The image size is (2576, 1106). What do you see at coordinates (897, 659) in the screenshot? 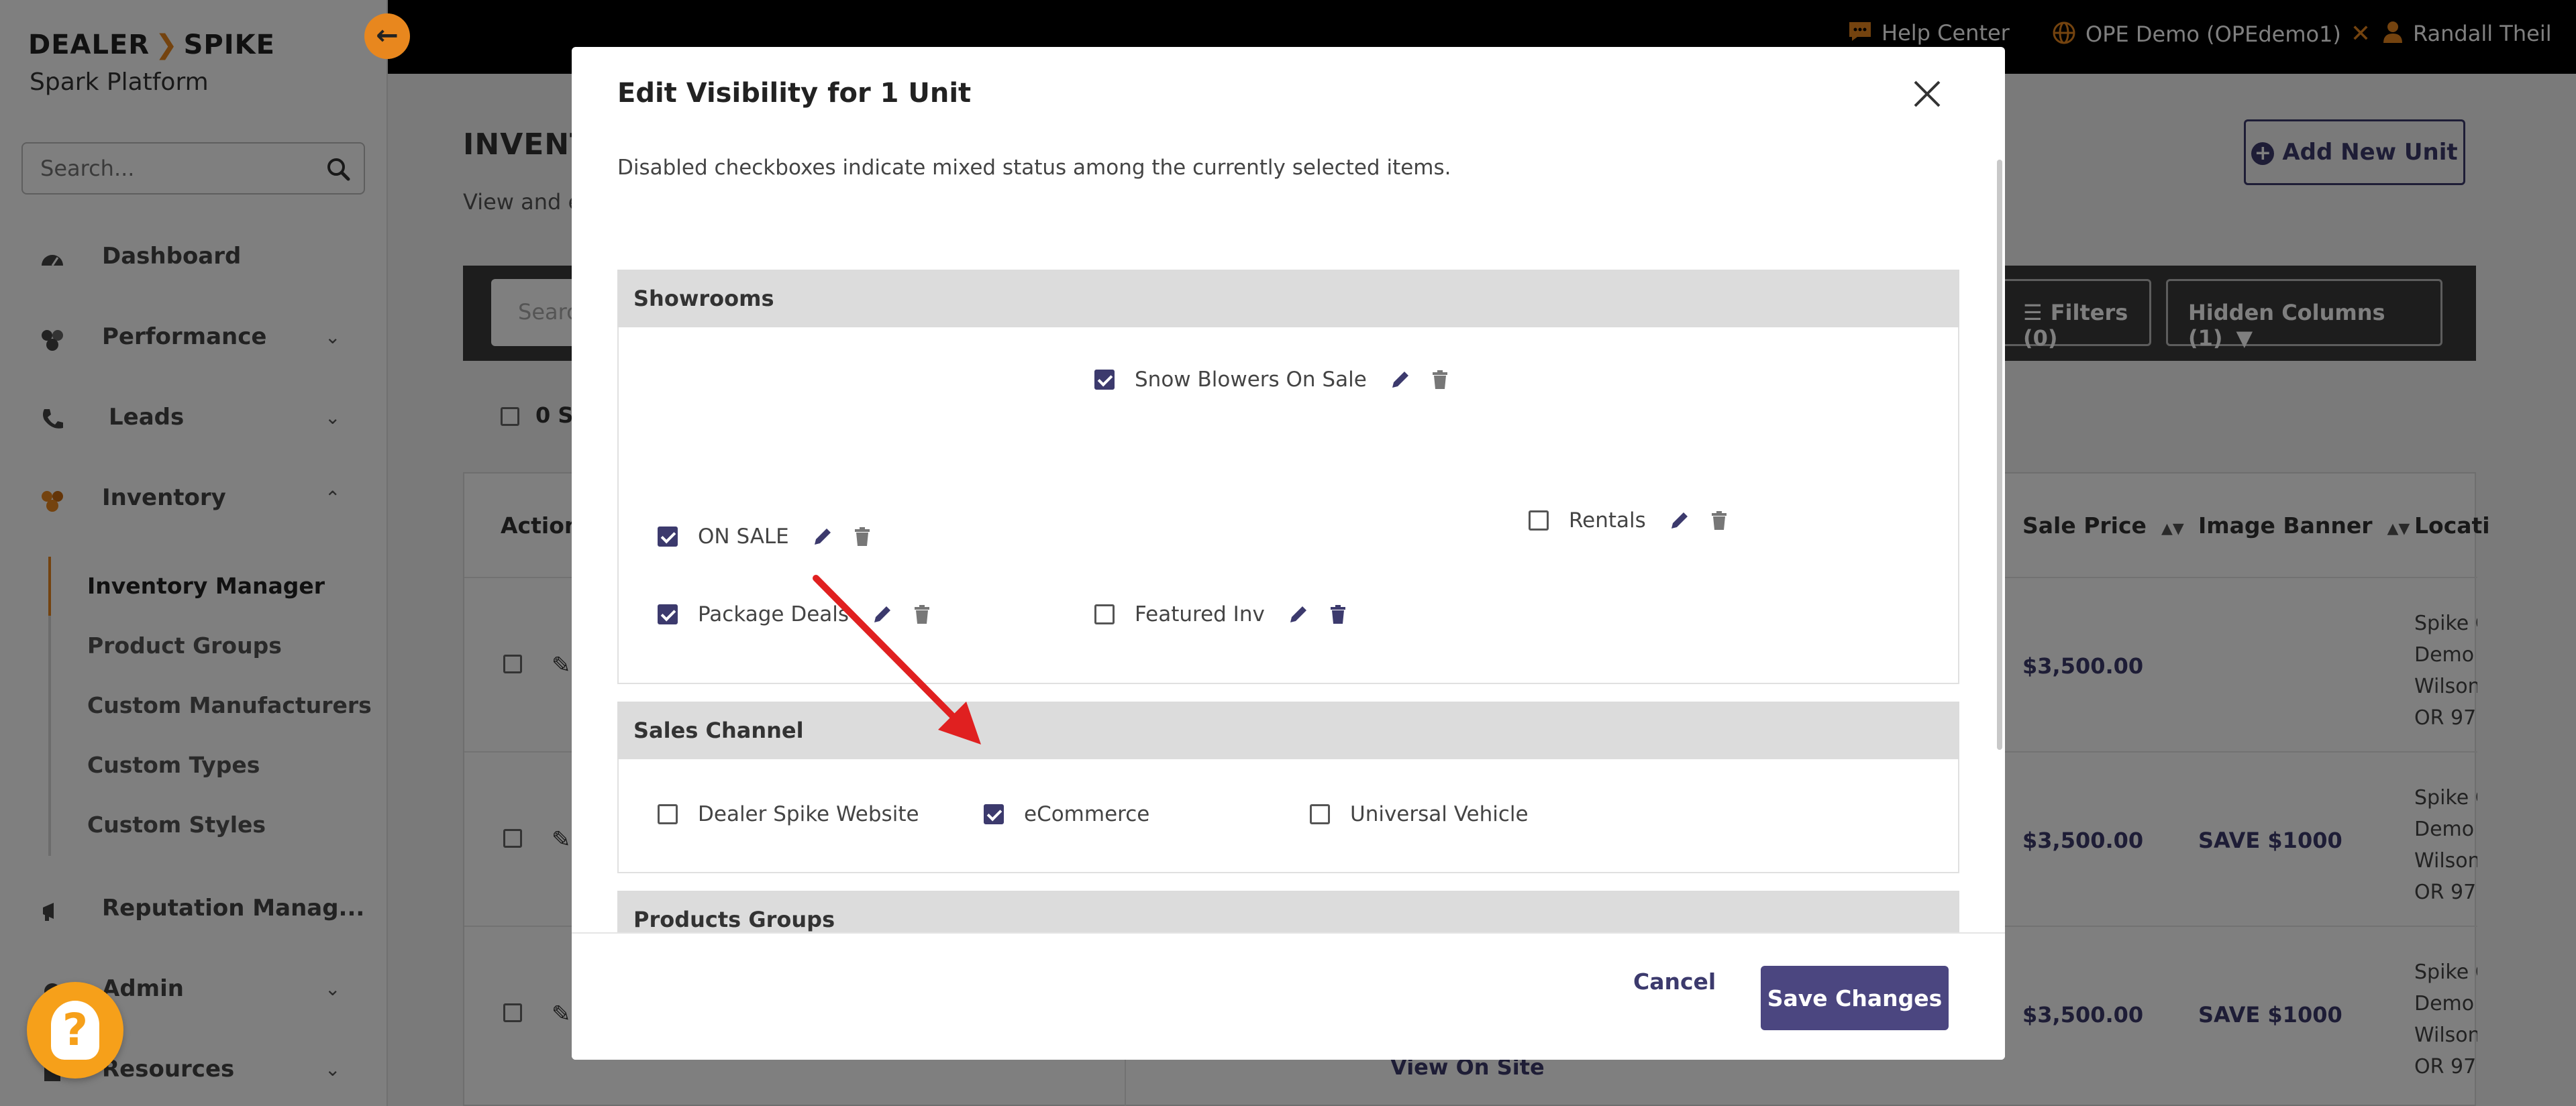
I see `annotation-arrow` at bounding box center [897, 659].